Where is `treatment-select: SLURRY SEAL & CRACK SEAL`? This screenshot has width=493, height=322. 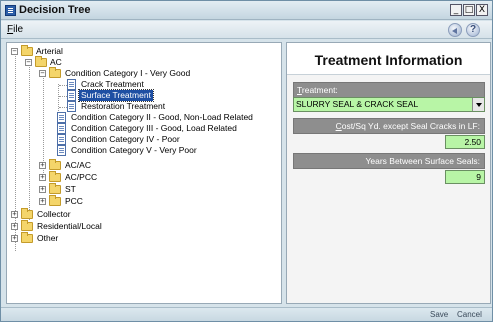 treatment-select: SLURRY SEAL & CRACK SEAL is located at coordinates (389, 104).